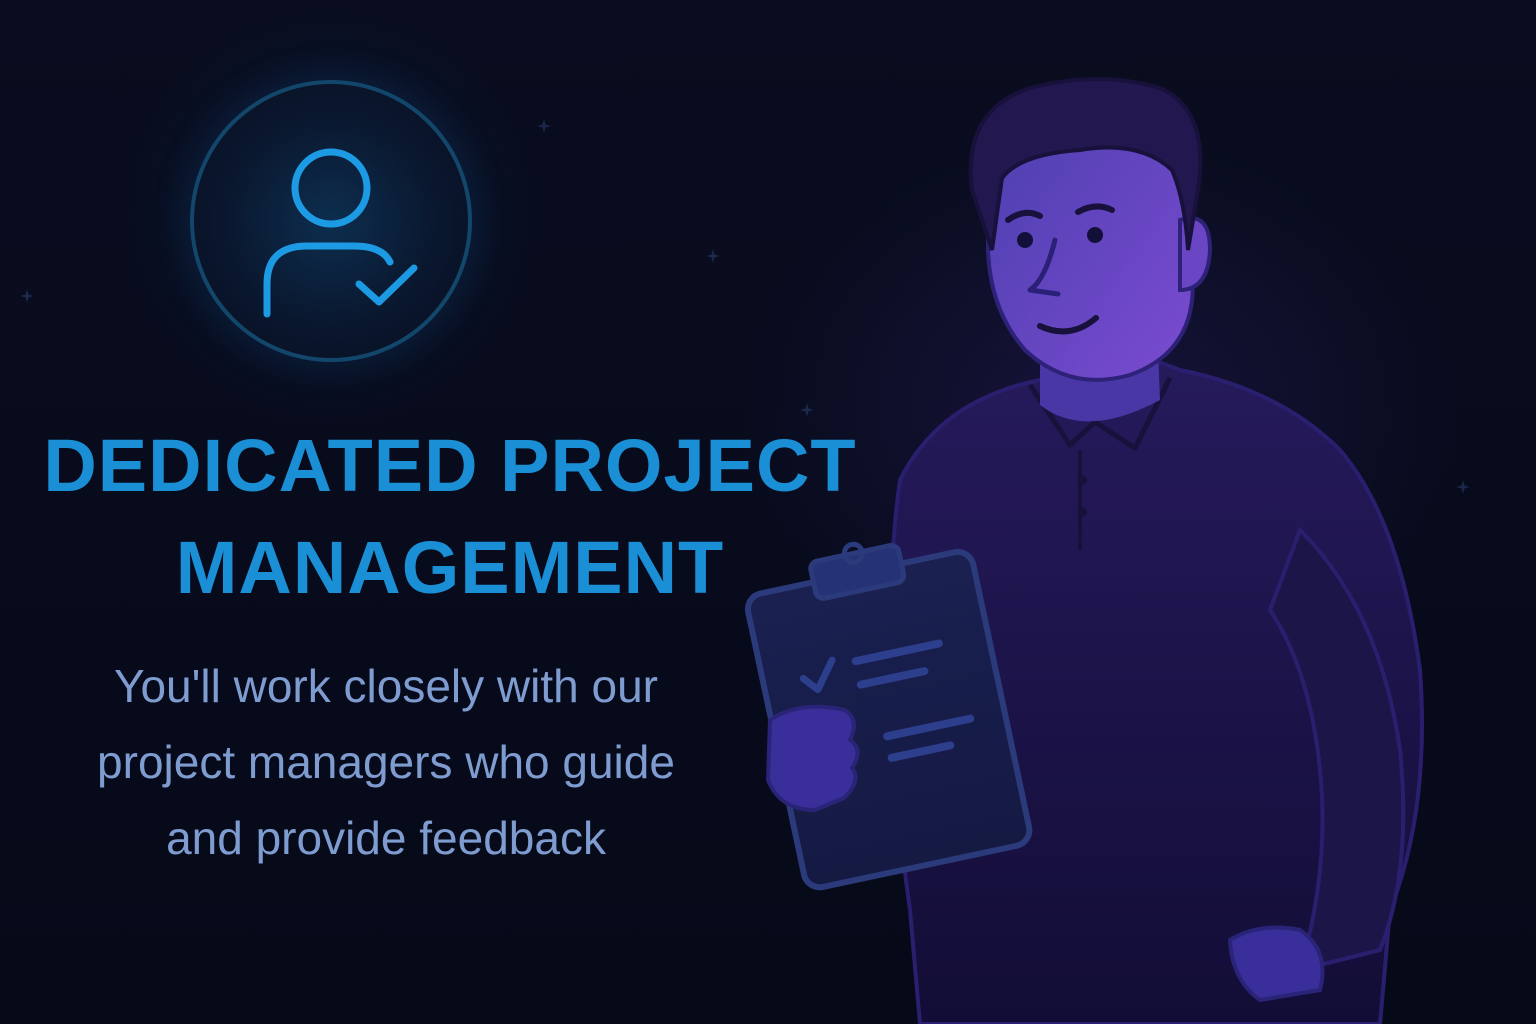 The width and height of the screenshot is (1536, 1024). I want to click on description-line: and provide feedback, so click(386, 838).